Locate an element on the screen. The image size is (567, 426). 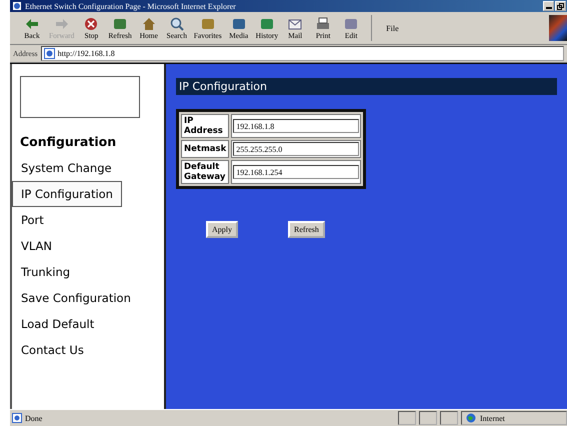
form-button: Apply is located at coordinates (222, 229).